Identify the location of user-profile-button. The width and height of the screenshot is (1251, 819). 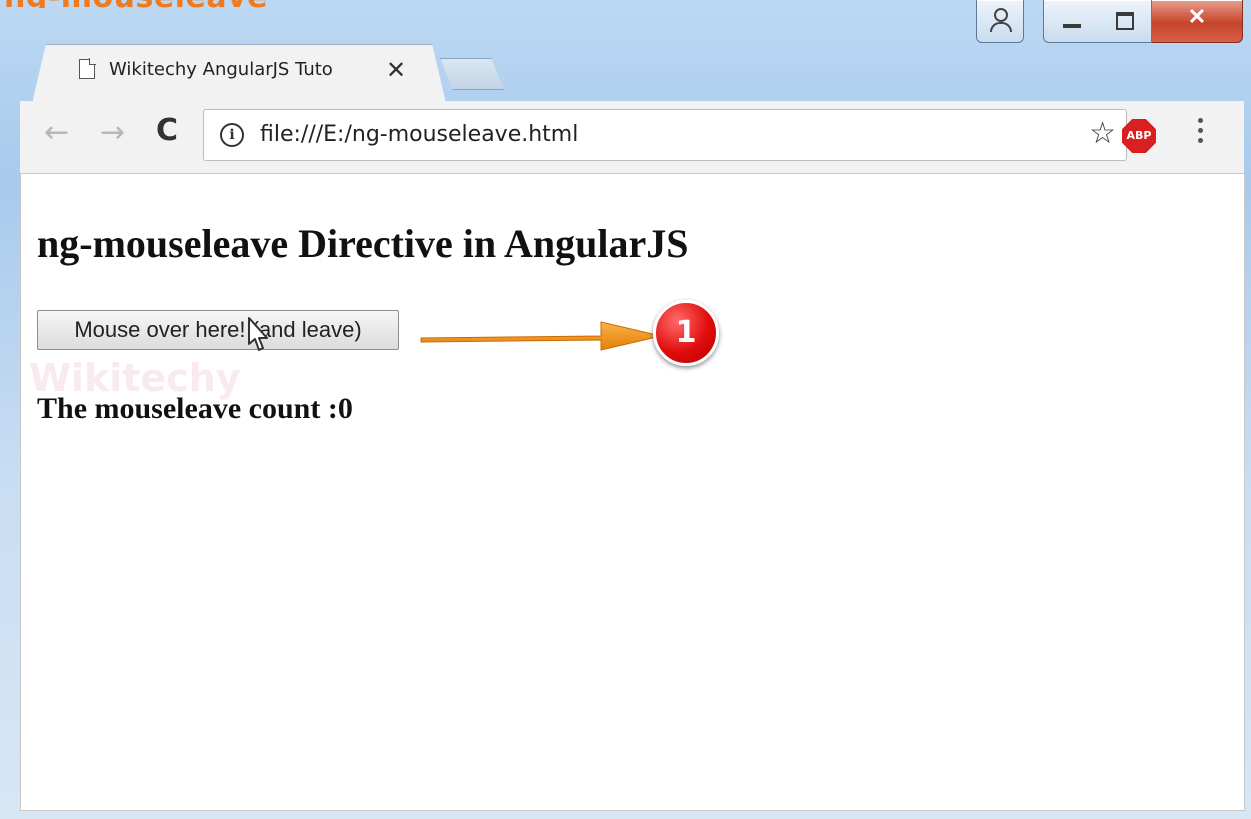
(1000, 21).